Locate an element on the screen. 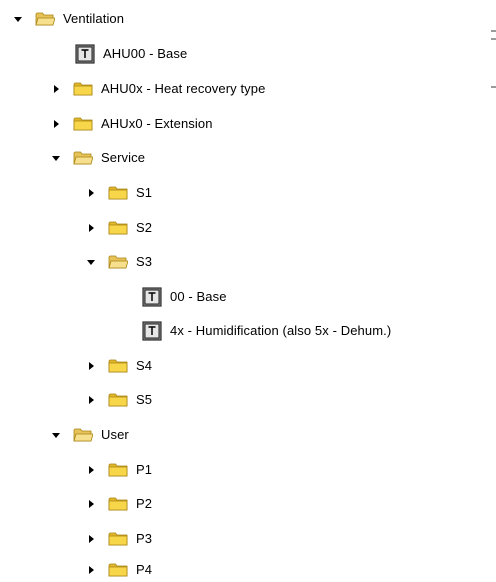  tree-node-p1: P1 is located at coordinates (119, 470).